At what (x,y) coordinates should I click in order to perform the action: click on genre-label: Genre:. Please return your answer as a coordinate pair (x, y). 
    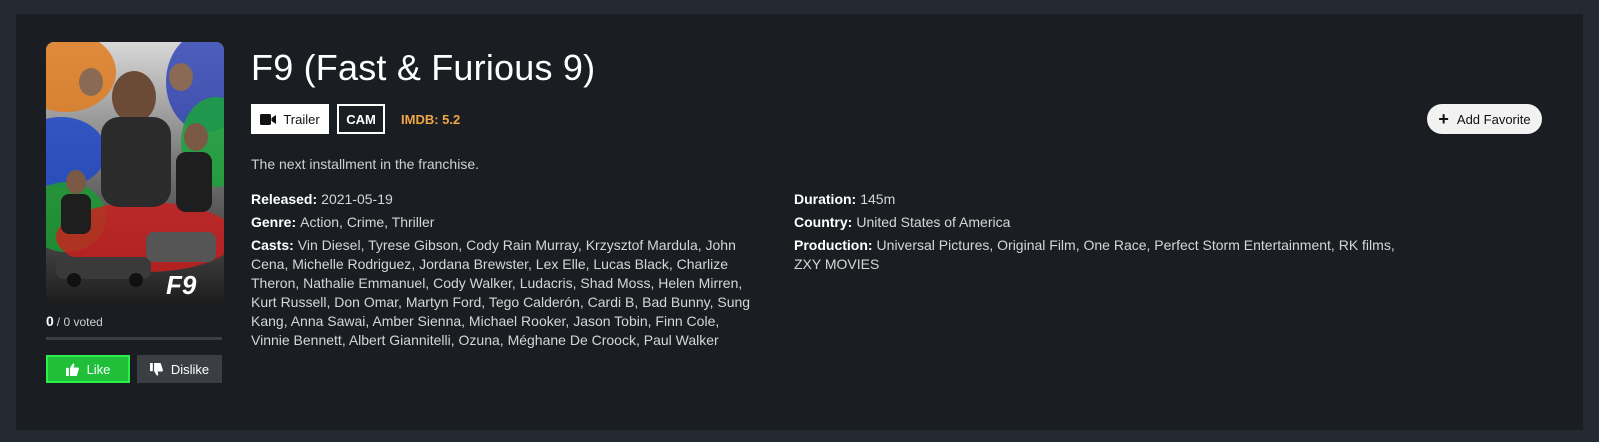
    Looking at the image, I should click on (274, 222).